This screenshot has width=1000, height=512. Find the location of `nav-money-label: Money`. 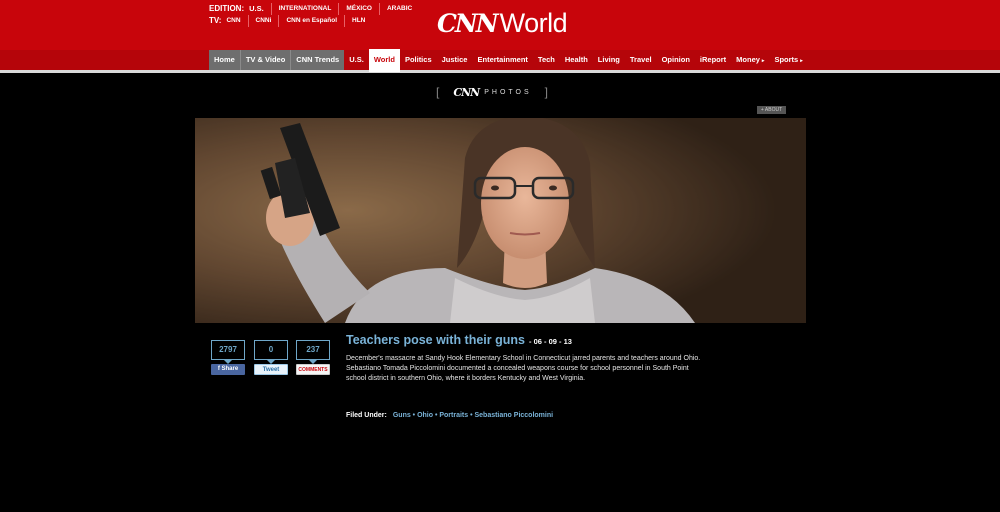

nav-money-label: Money is located at coordinates (748, 59).